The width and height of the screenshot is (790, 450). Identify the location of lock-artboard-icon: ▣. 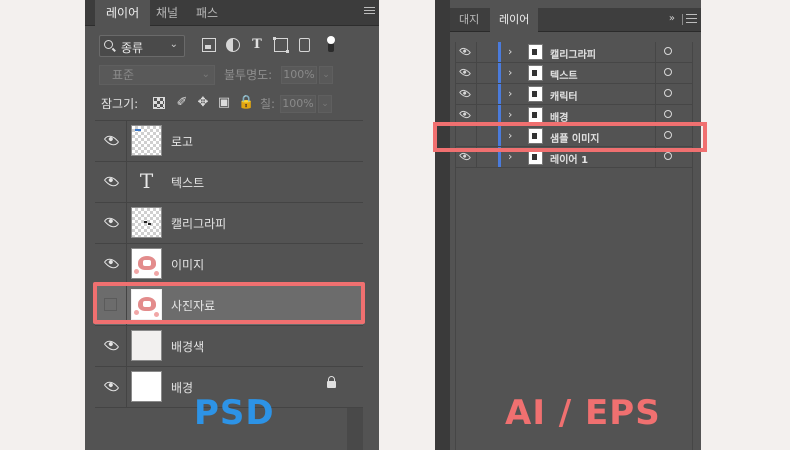
(224, 103).